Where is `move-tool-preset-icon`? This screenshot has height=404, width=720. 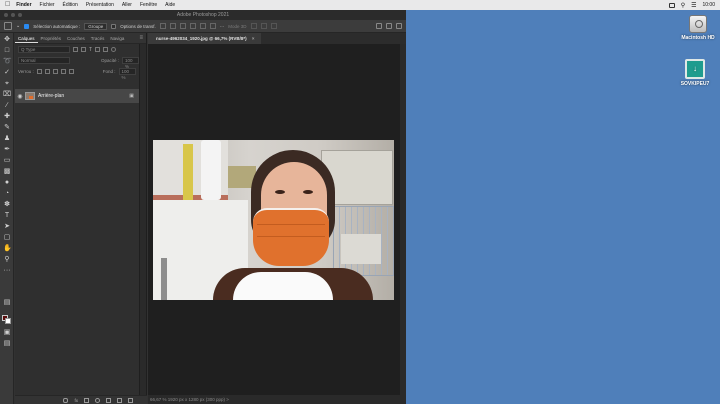
move-tool-preset-icon is located at coordinates (8, 26).